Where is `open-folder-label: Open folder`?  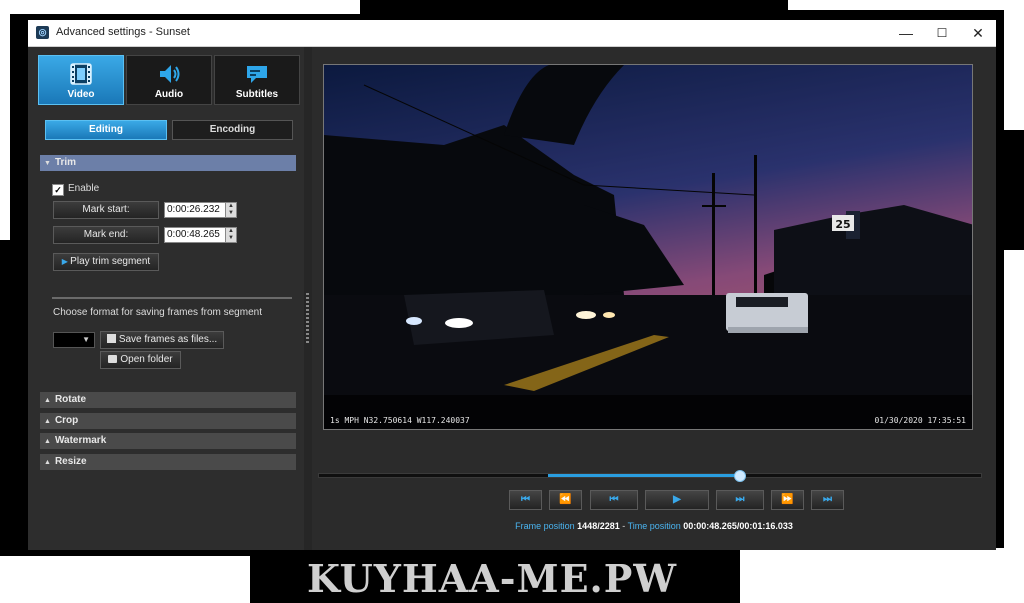
open-folder-label: Open folder is located at coordinates (146, 359).